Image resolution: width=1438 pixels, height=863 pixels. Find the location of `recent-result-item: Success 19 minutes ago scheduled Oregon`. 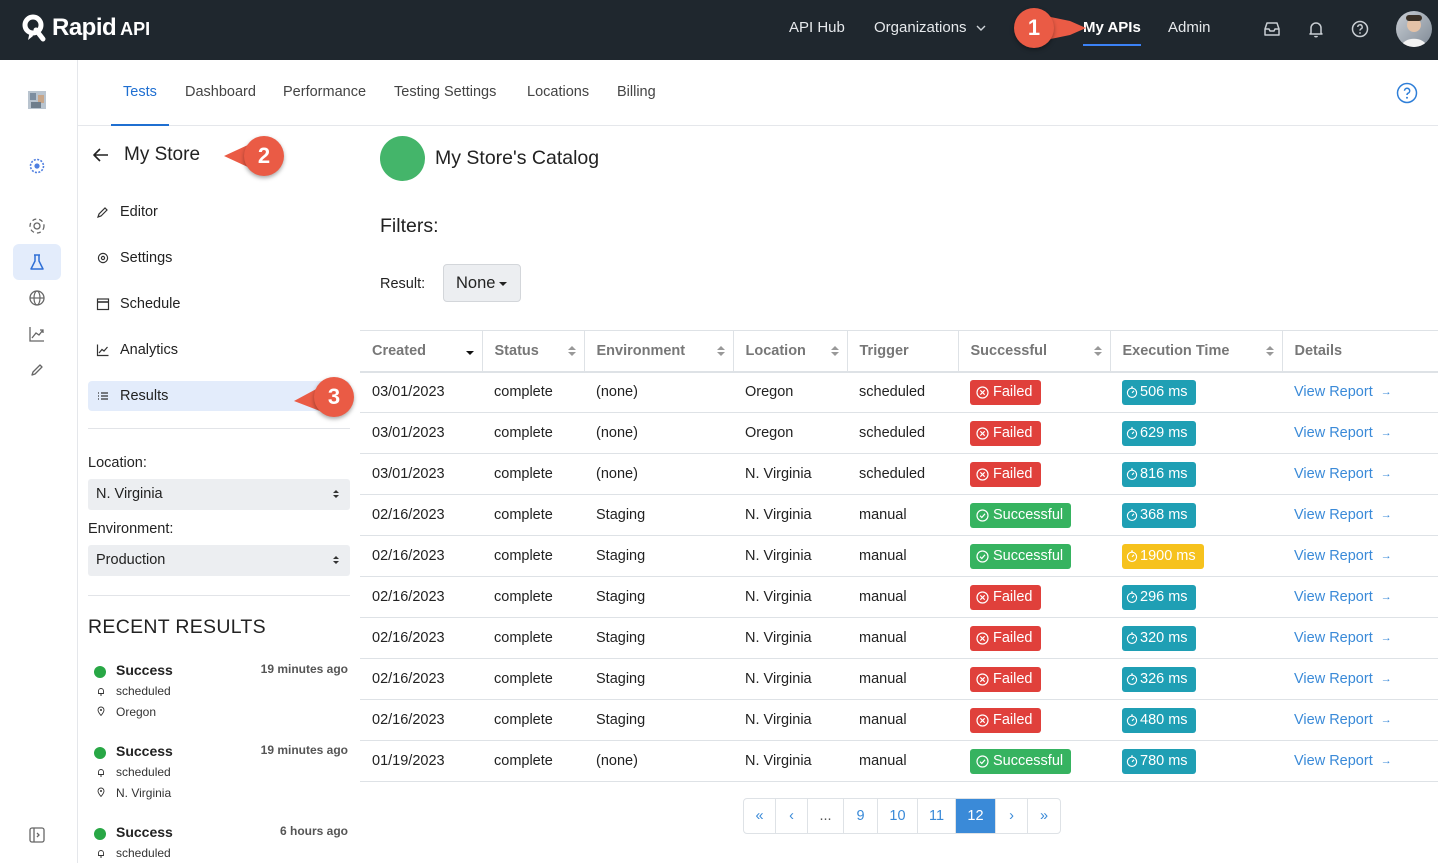

recent-result-item: Success 19 minutes ago scheduled Oregon is located at coordinates (220, 692).